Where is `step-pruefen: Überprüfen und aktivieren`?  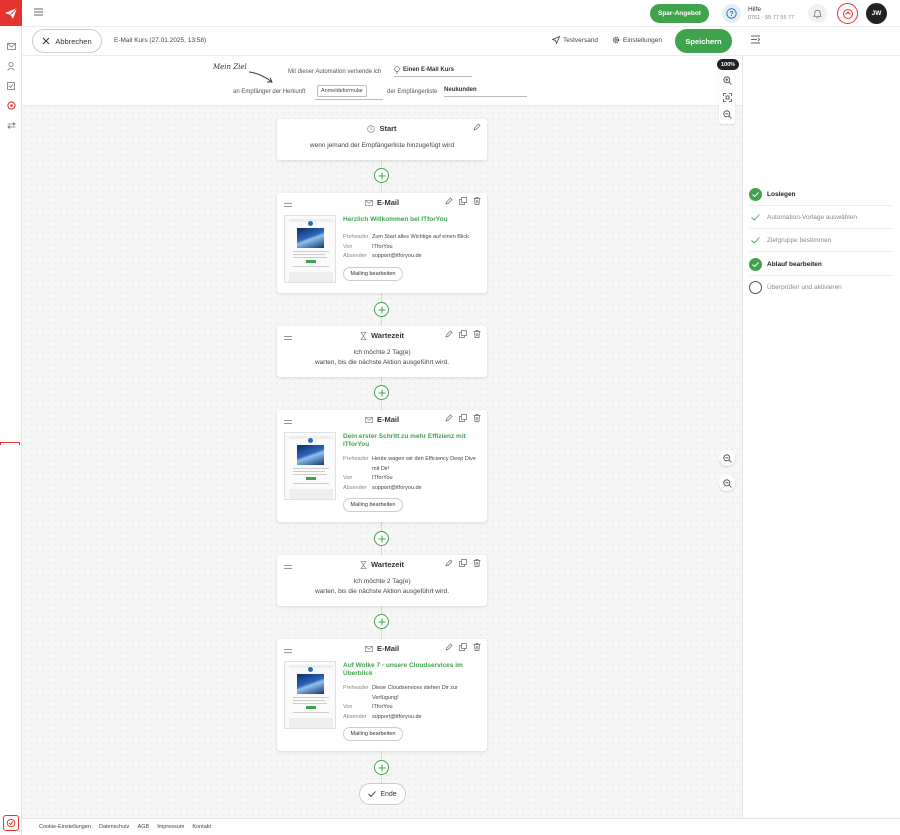 step-pruefen: Überprüfen und aktivieren is located at coordinates (821, 287).